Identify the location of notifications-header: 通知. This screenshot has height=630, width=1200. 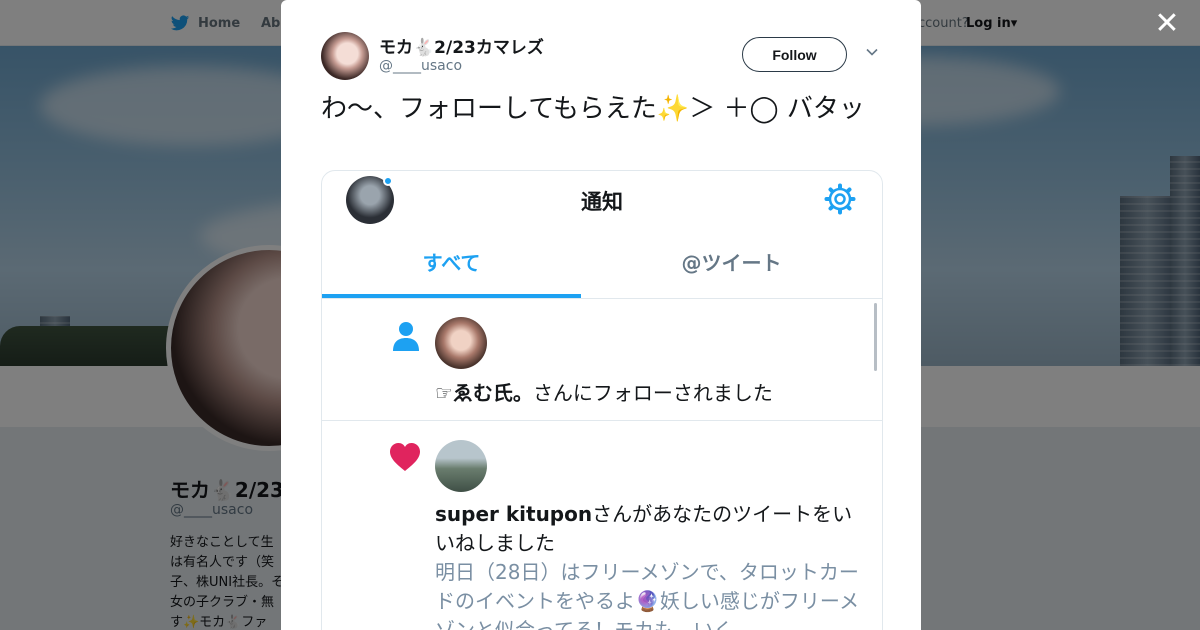
(602, 200).